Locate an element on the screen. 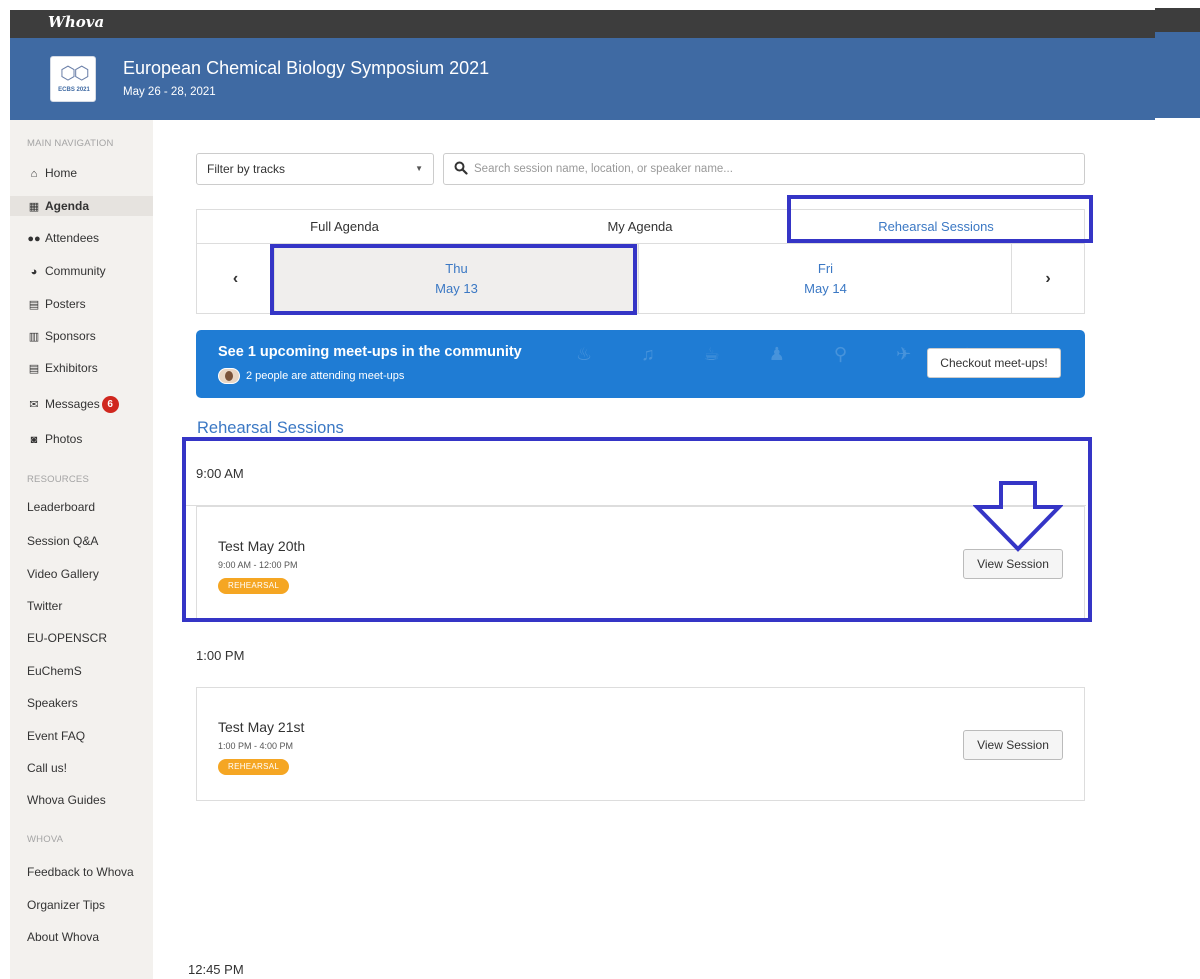 The height and width of the screenshot is (979, 1200). day-weekday: Fri is located at coordinates (825, 268).